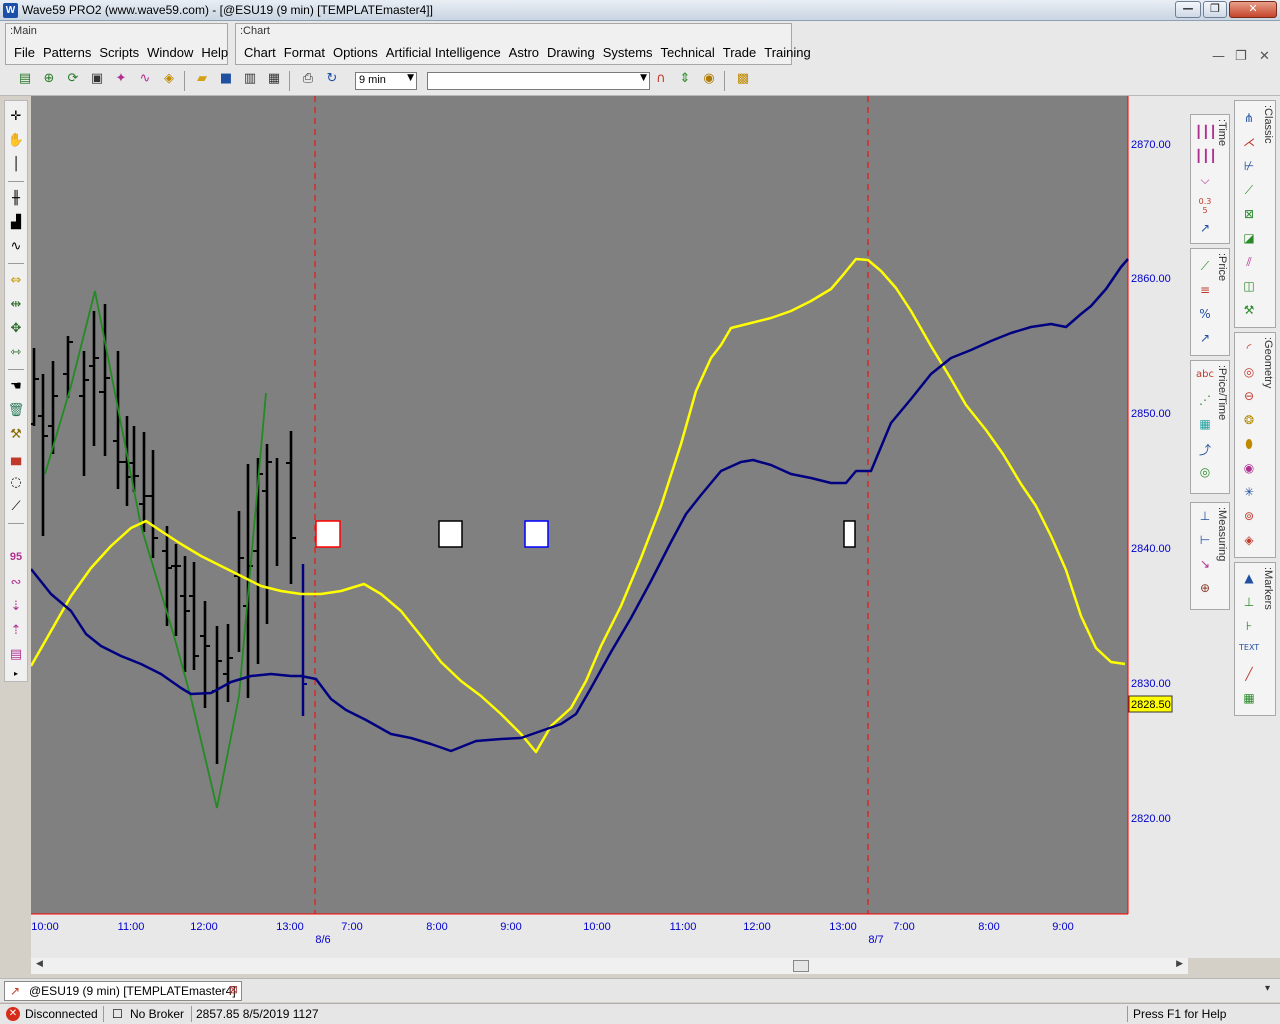  What do you see at coordinates (1249, 169) in the screenshot?
I see `speed-lines-icon: ⊬` at bounding box center [1249, 169].